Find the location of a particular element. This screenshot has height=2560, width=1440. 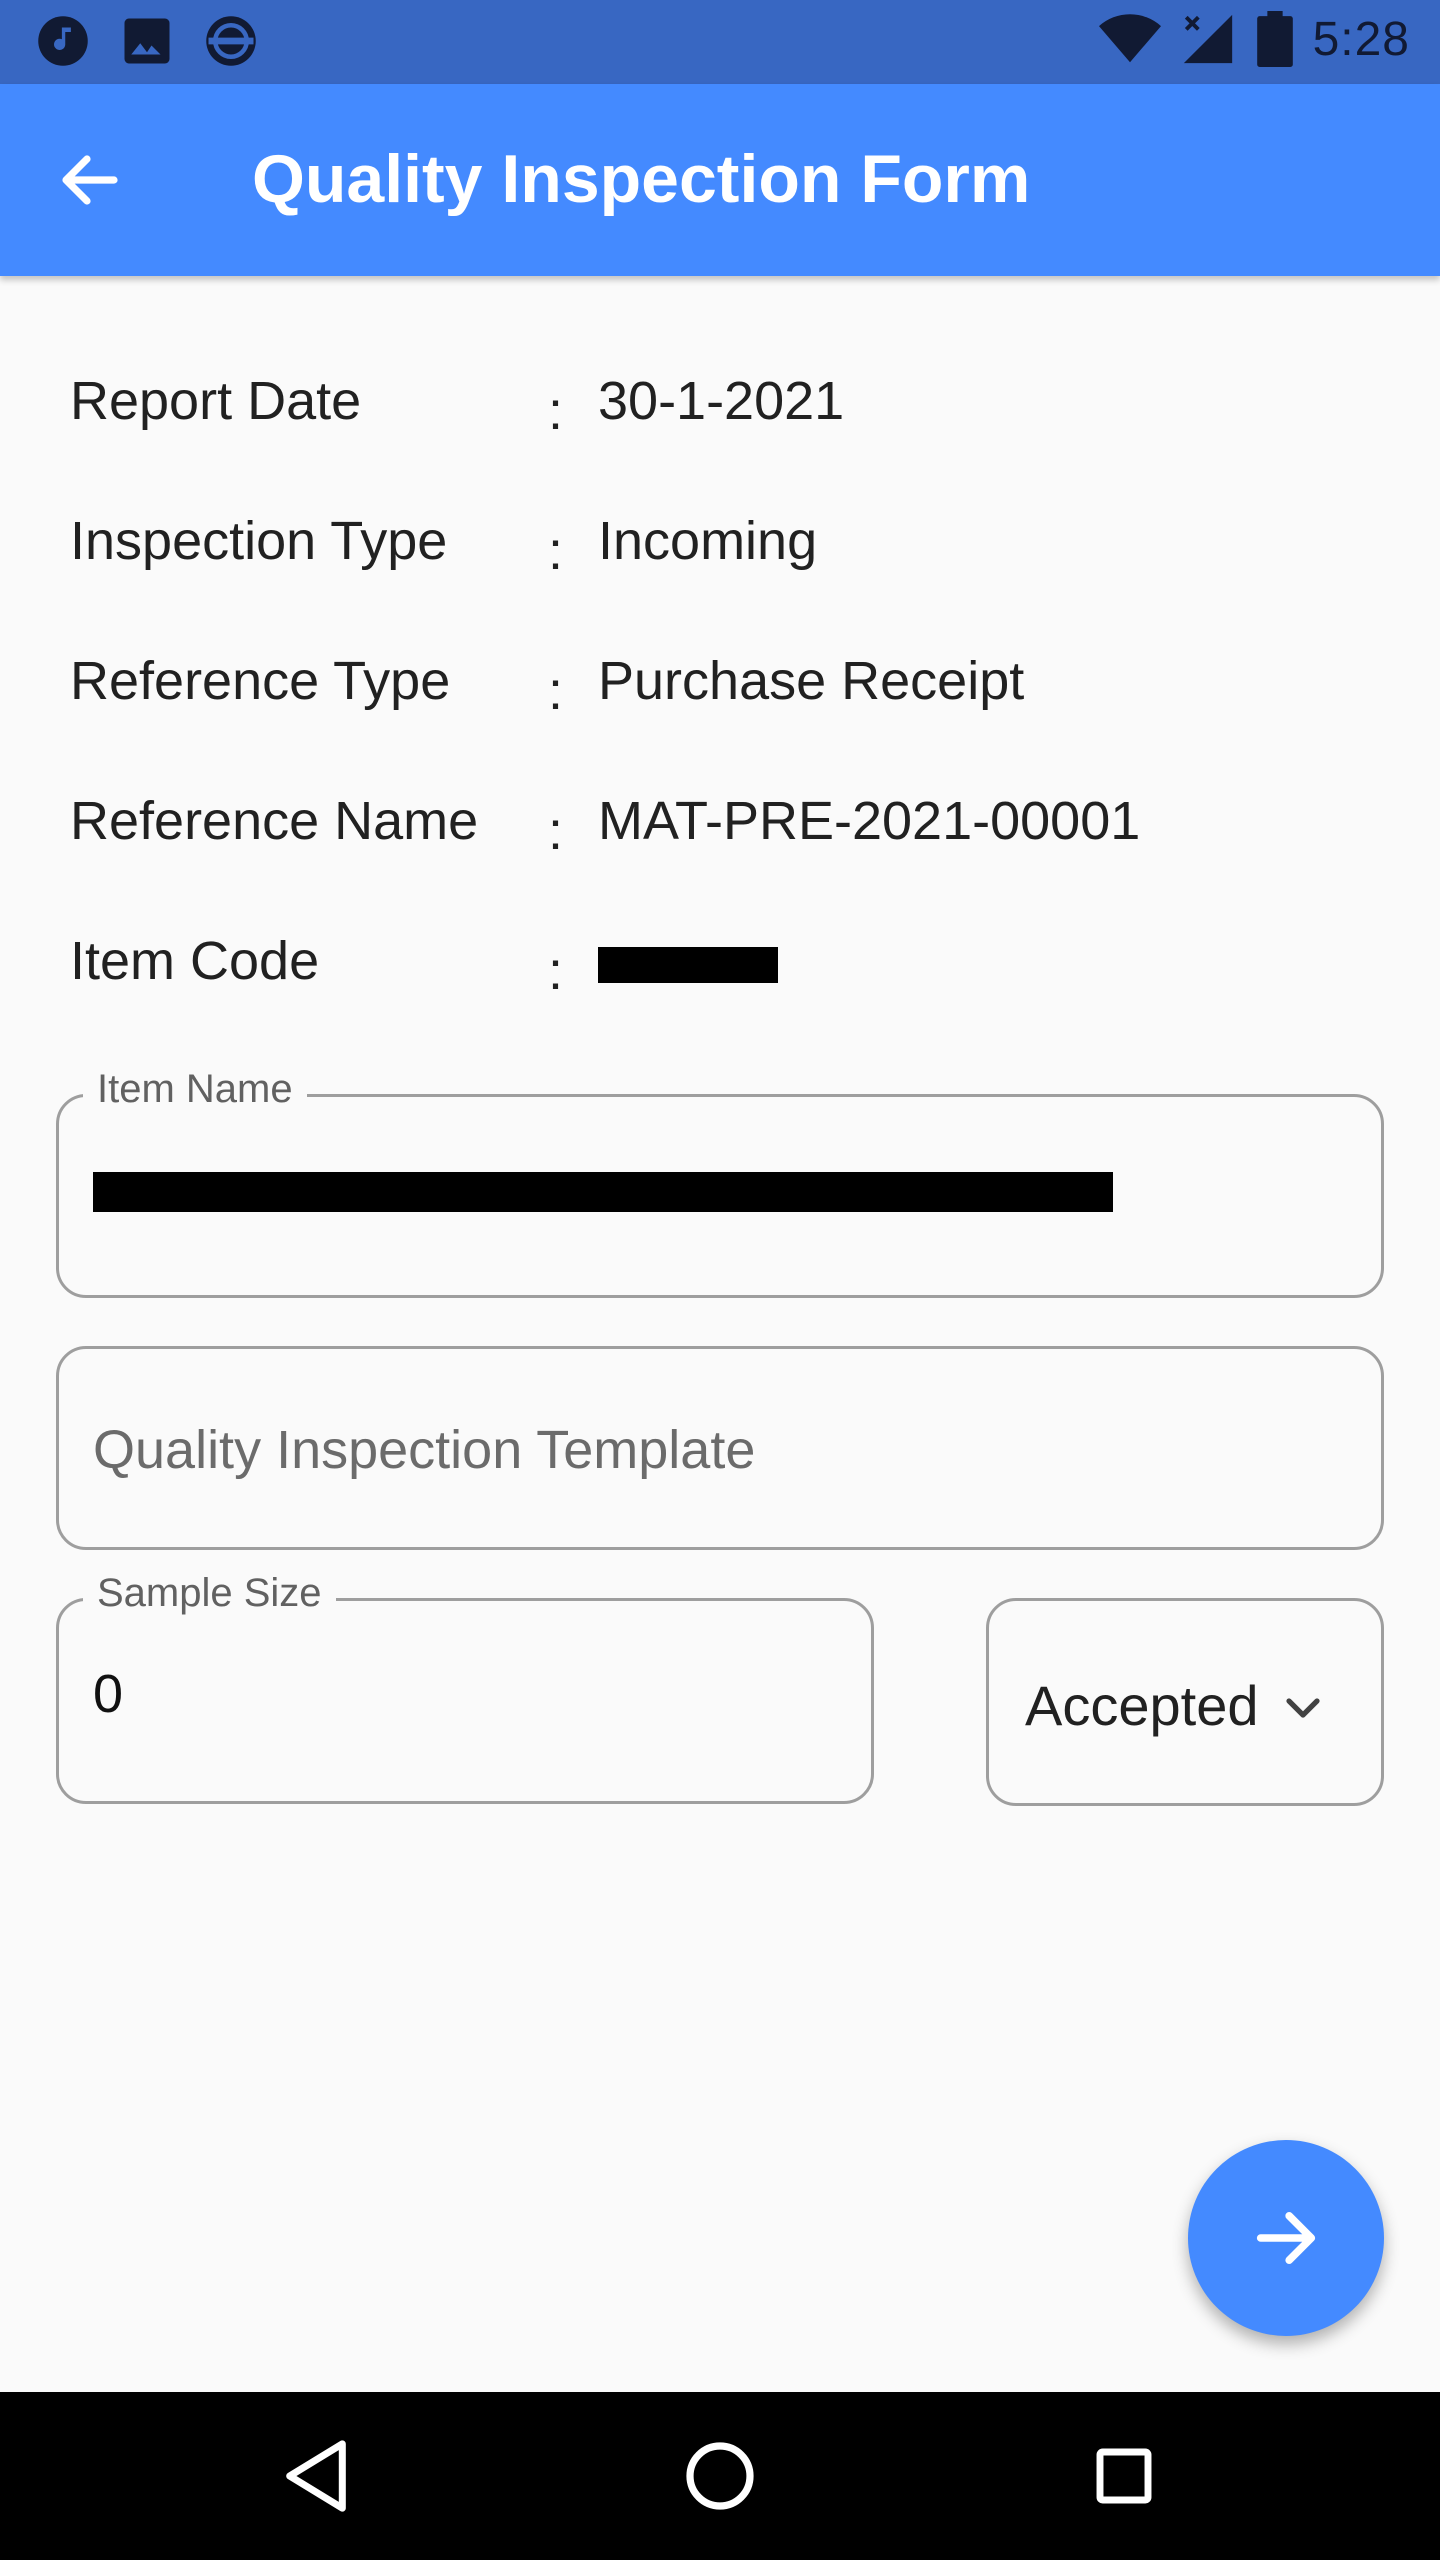

detail-row-report-date: Report Date : 30-1-2021 is located at coordinates (720, 405).